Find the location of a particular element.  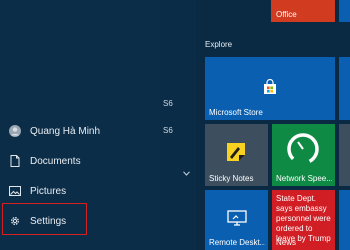

user-account-item: Quang Hà Minh is located at coordinates (80, 131).